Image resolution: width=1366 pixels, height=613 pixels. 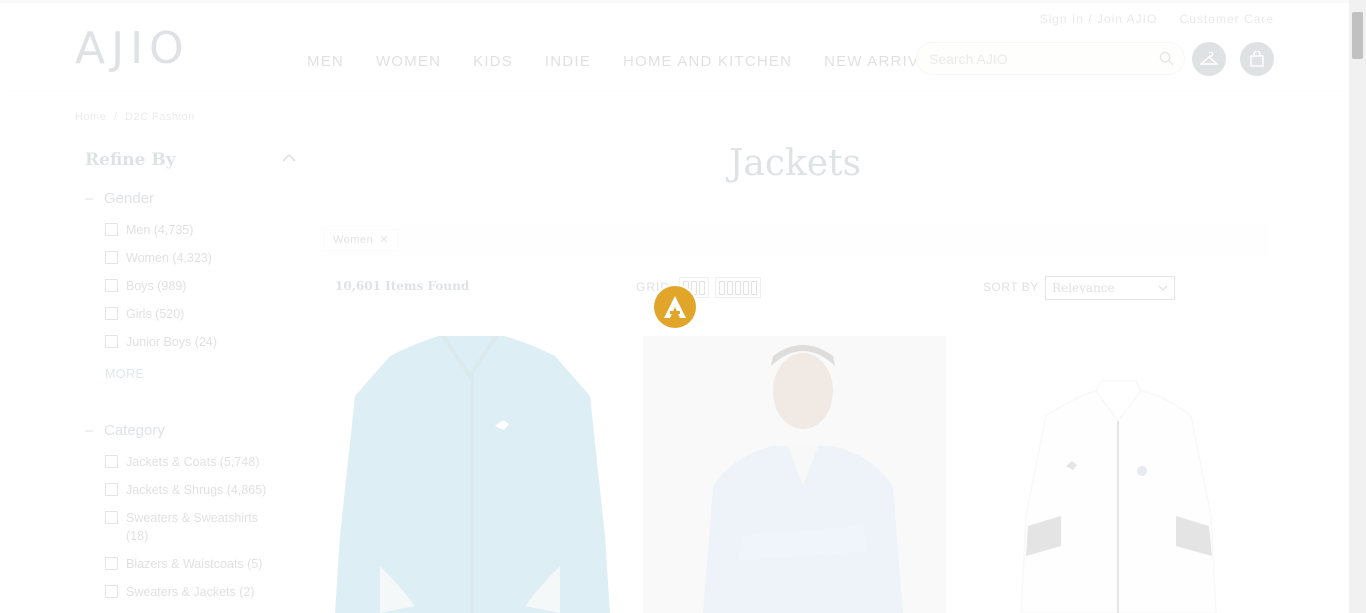 What do you see at coordinates (568, 61) in the screenshot?
I see `nav-indie: INDIE` at bounding box center [568, 61].